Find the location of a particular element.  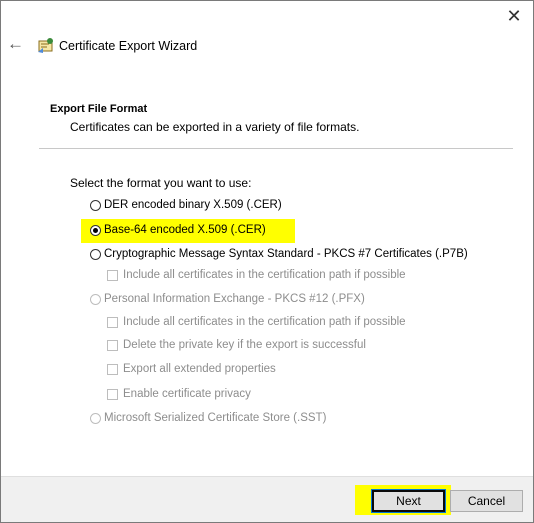

option-label: DER encoded binary X.509 (.CER) is located at coordinates (193, 205).